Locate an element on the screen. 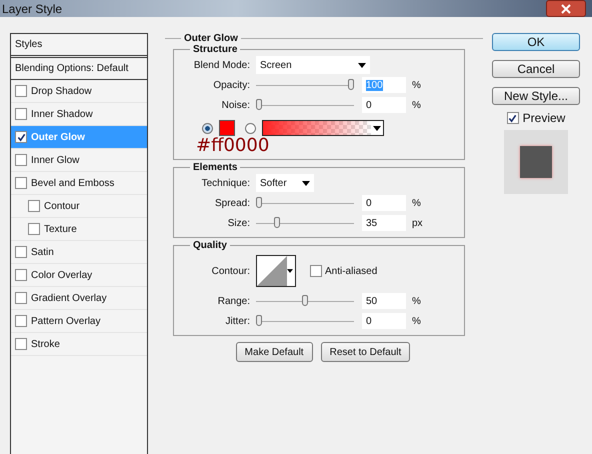 The height and width of the screenshot is (454, 592). style-item: Contour is located at coordinates (79, 206).